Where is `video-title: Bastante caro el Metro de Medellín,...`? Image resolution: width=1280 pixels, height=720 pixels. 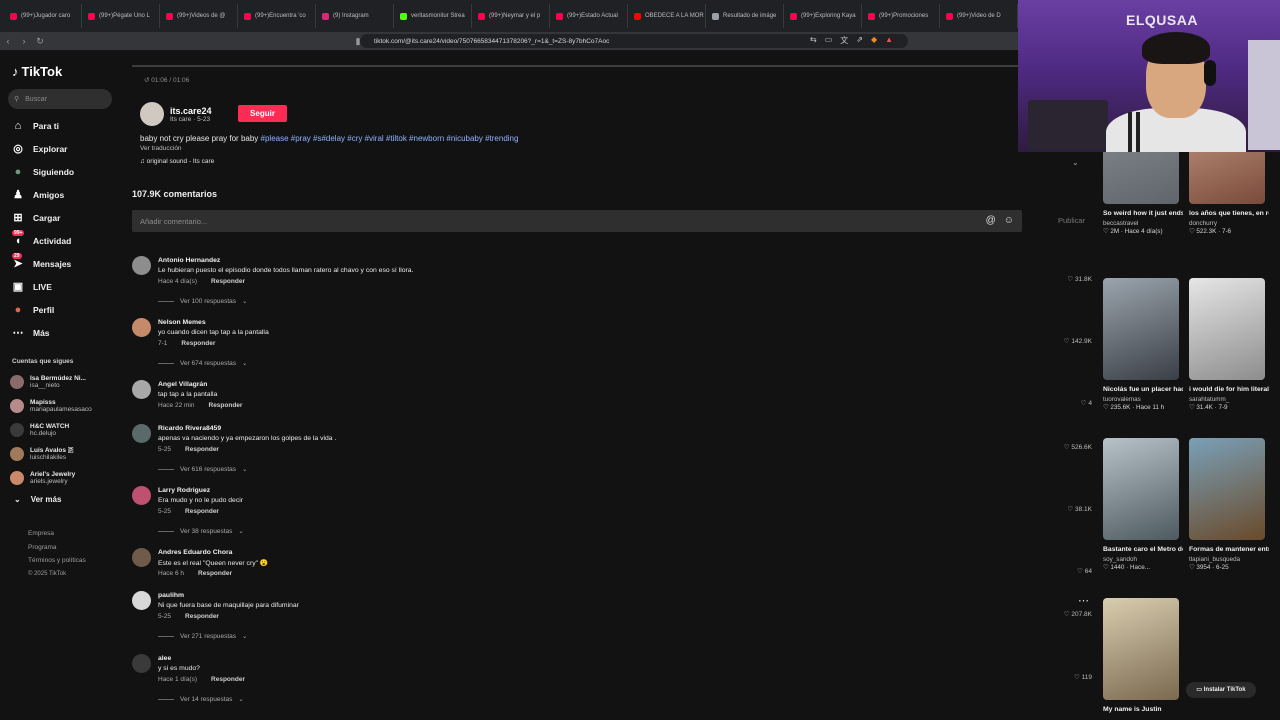
video-title: Bastante caro el Metro de Medellín,... is located at coordinates (1143, 549).